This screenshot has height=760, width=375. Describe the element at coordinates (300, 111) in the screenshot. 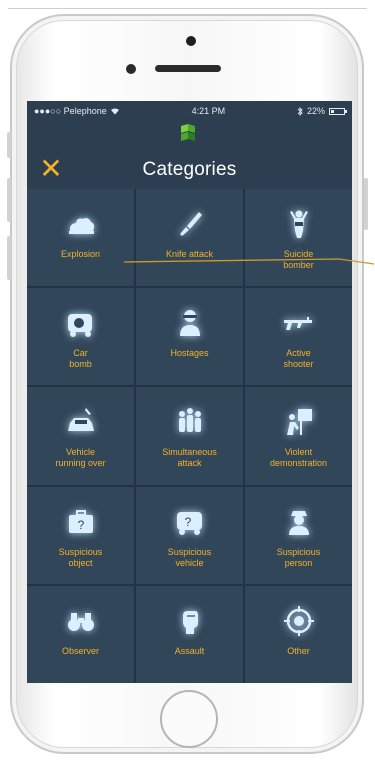

I see `bluetooth-icon` at that location.